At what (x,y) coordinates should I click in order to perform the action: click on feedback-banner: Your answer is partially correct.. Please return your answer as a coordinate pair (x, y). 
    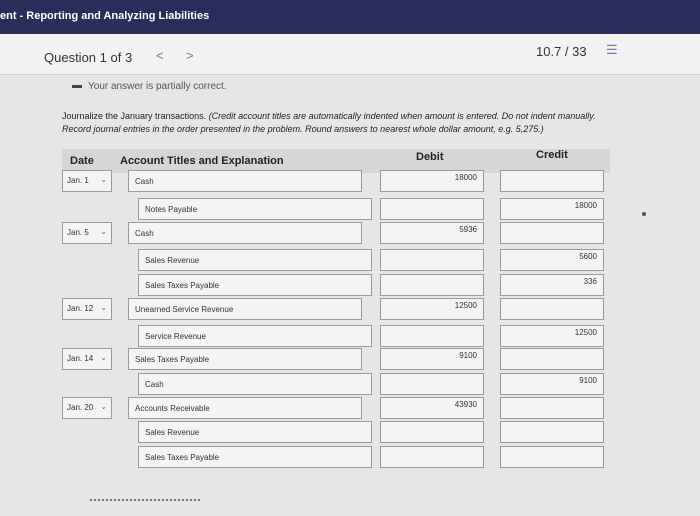
    Looking at the image, I should click on (149, 86).